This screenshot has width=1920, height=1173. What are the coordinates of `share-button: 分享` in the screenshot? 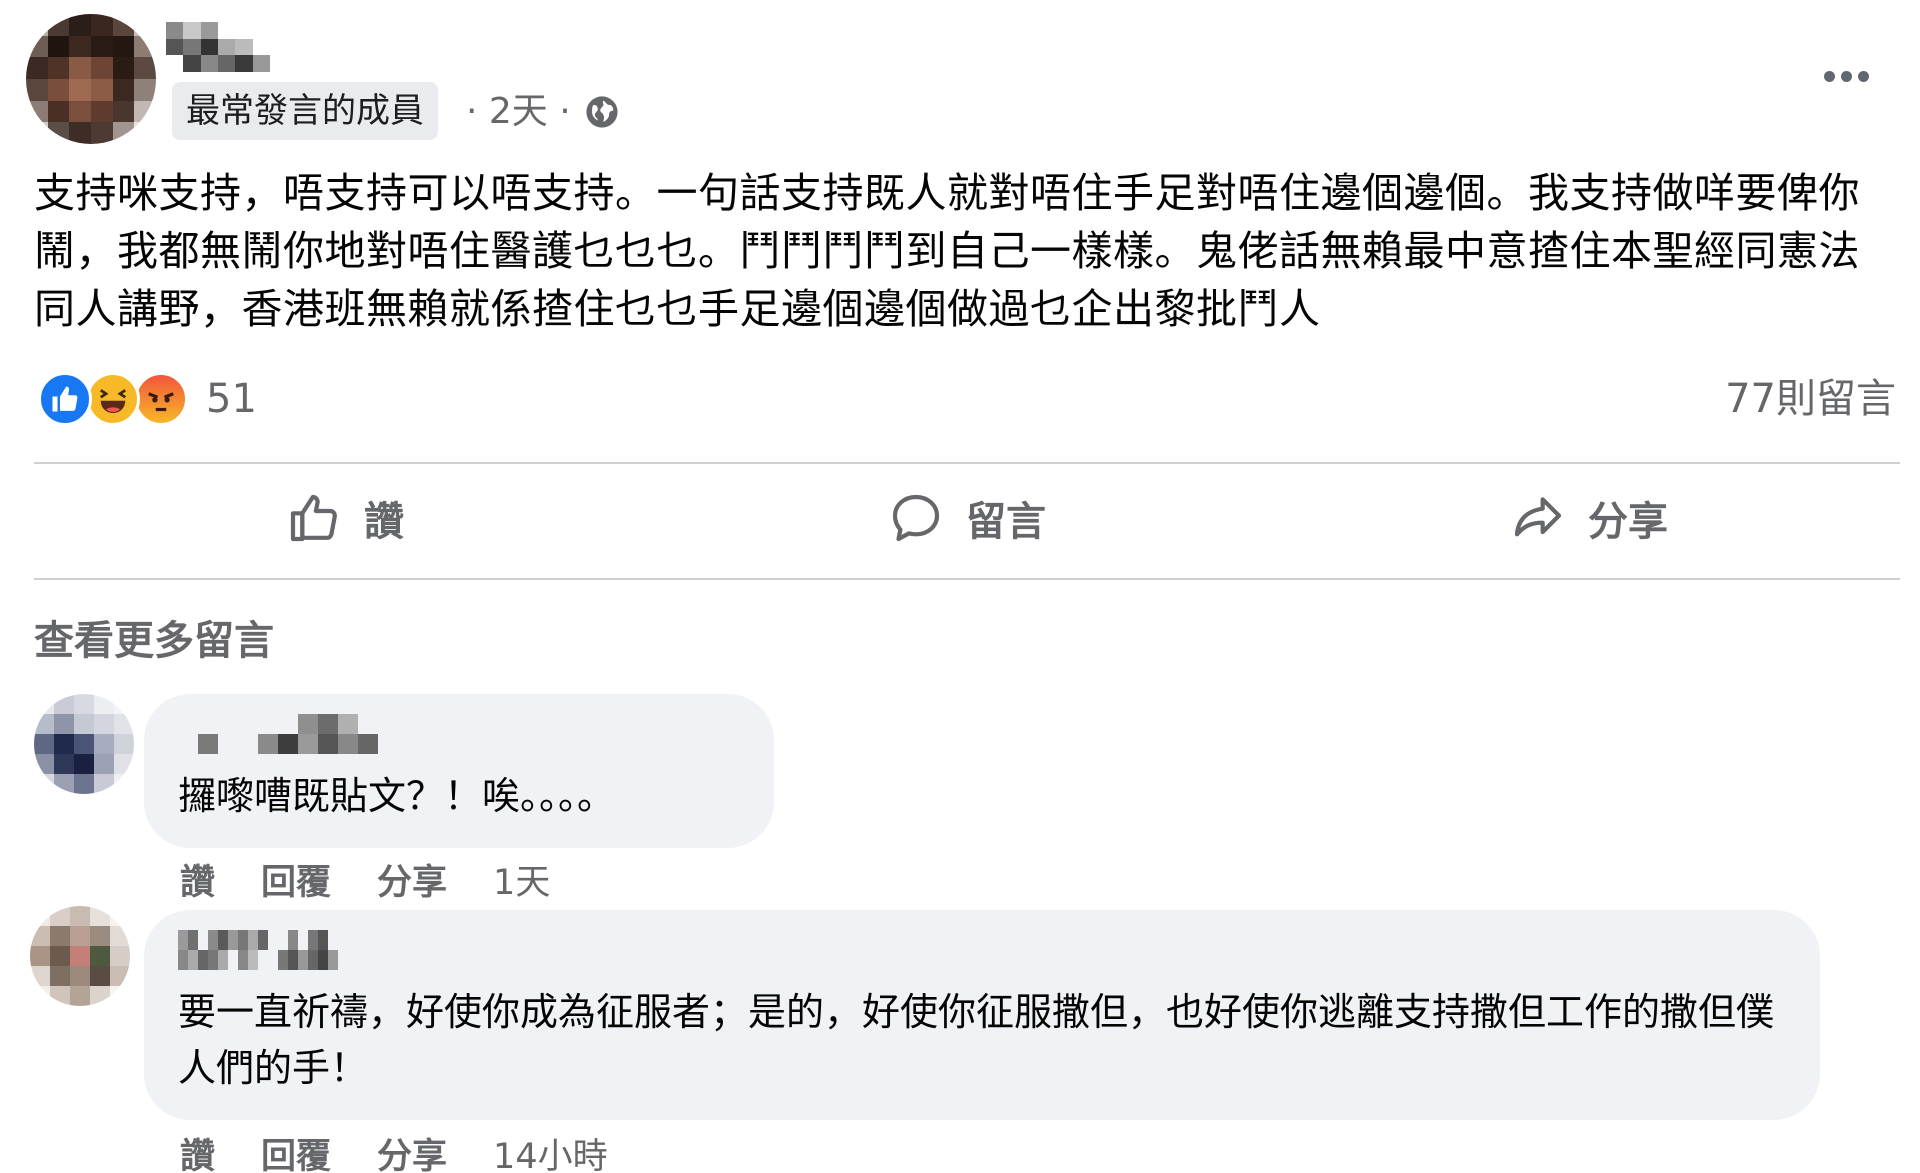 It's located at (1589, 518).